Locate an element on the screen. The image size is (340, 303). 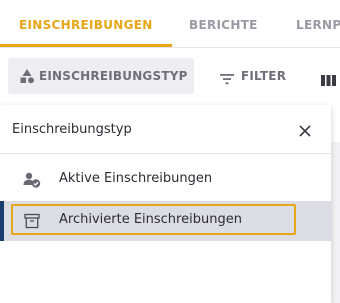
selected-indicator is located at coordinates (2, 221).